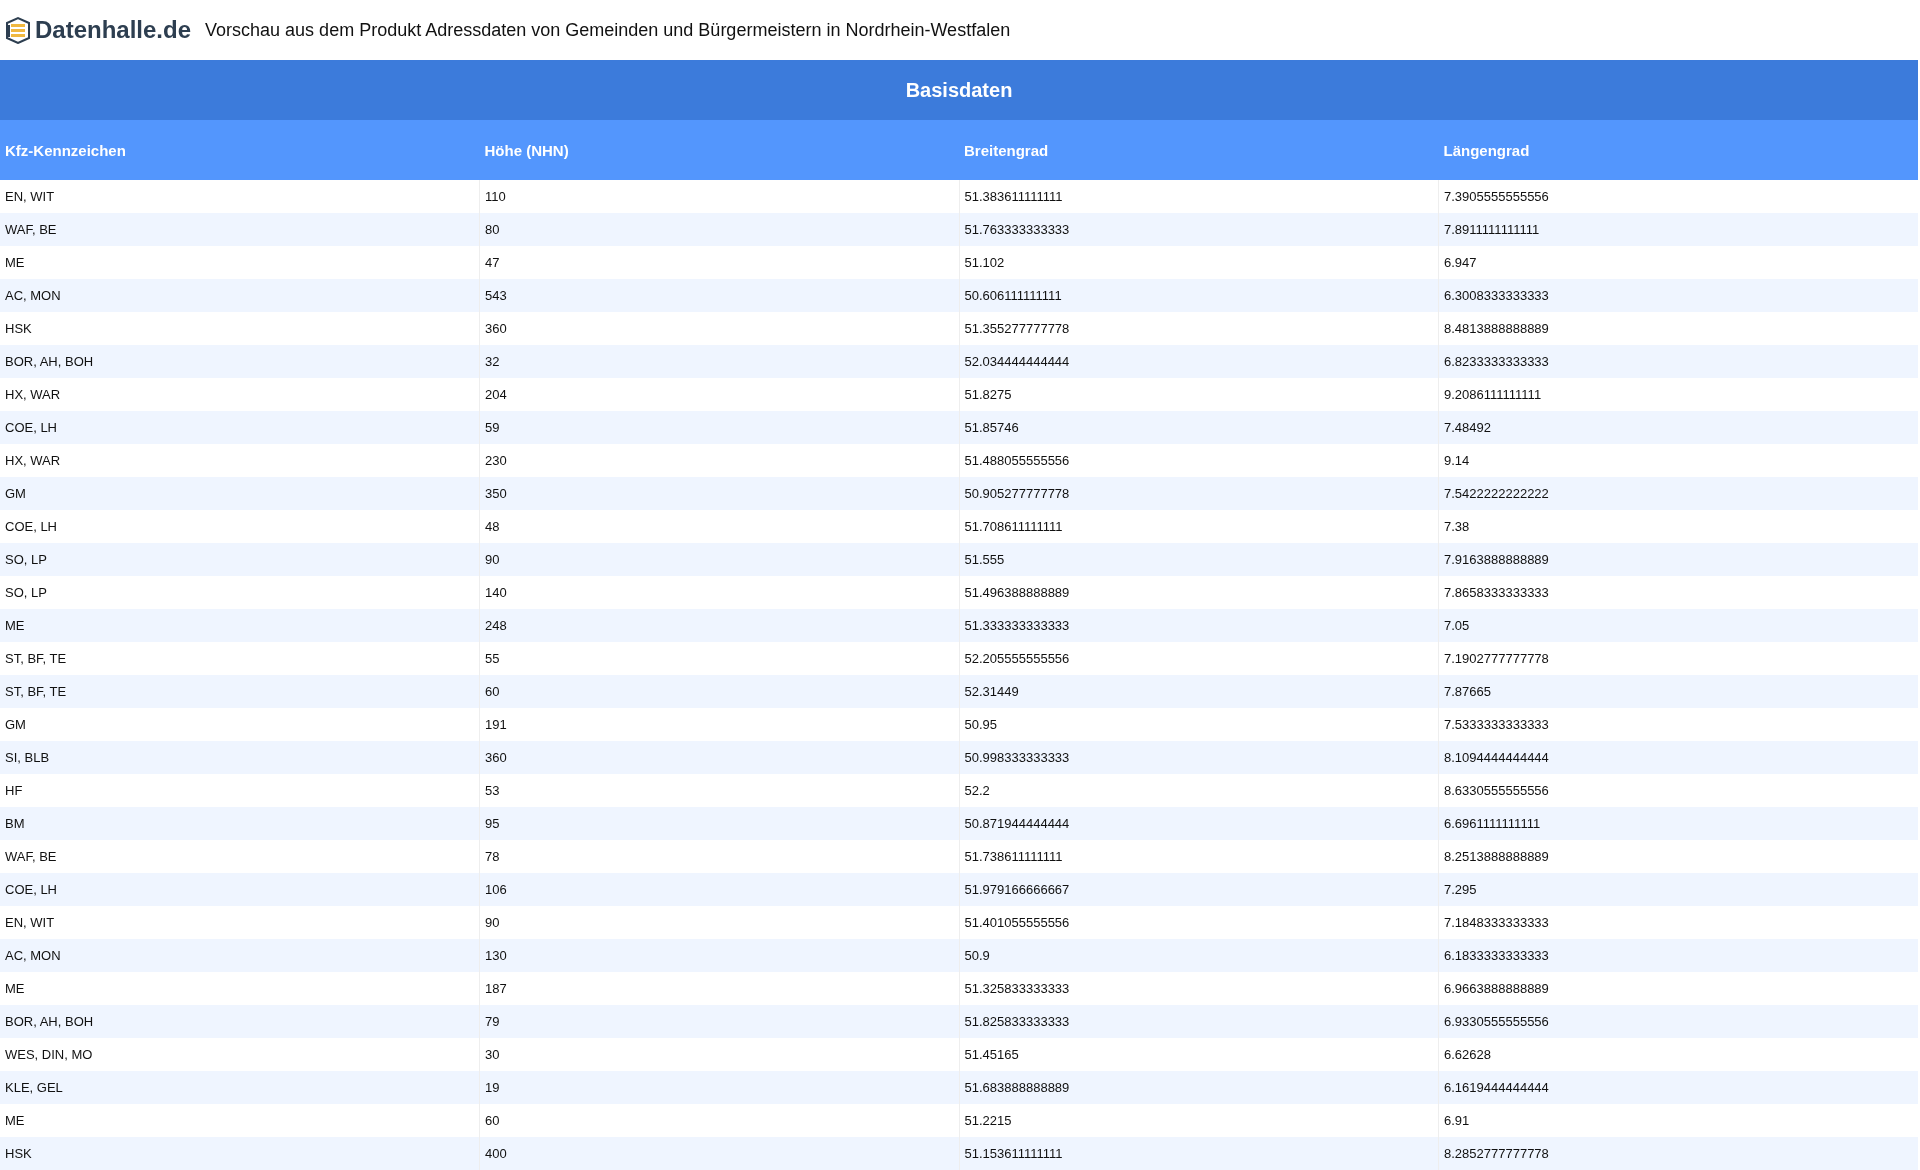  Describe the element at coordinates (608, 30) in the screenshot. I see `page-title: Vorschau aus dem Produkt Adressdaten von Gemeinden und Bürgermeistern in Nordrhein-Westfalen` at that location.